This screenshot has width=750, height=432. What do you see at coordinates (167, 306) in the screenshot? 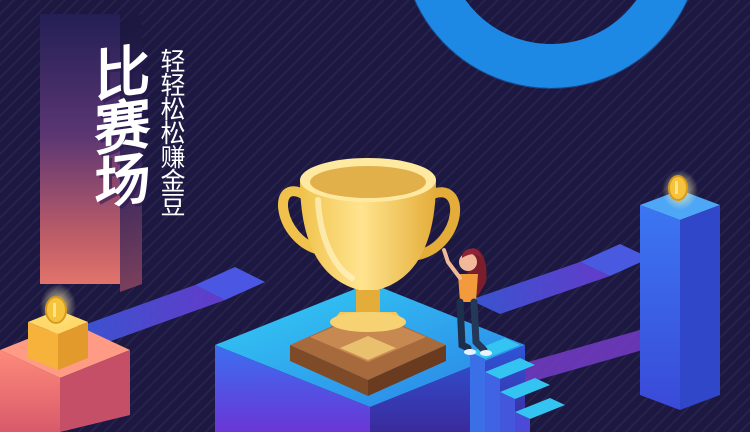
I see `path-left` at bounding box center [167, 306].